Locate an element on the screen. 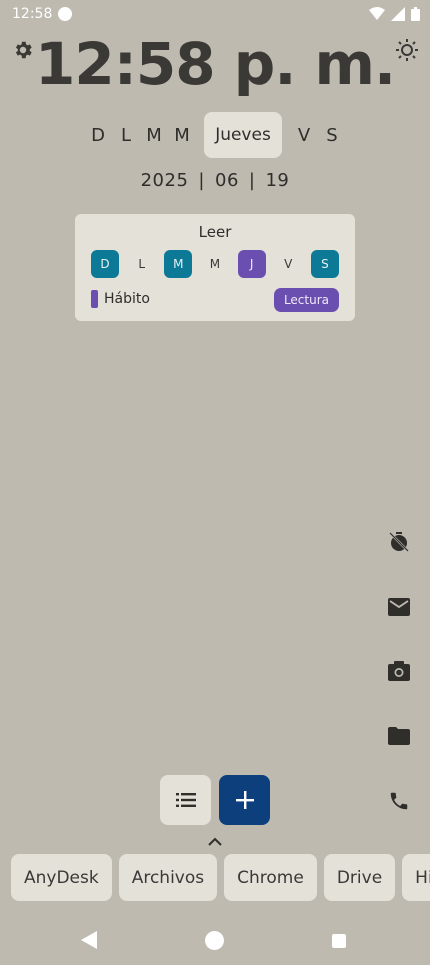  list-button is located at coordinates (185, 800).